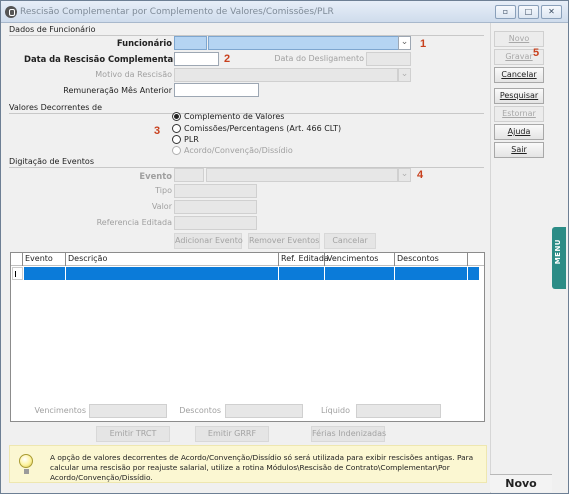 This screenshot has height=494, width=569. I want to click on motivo-select, so click(286, 75).